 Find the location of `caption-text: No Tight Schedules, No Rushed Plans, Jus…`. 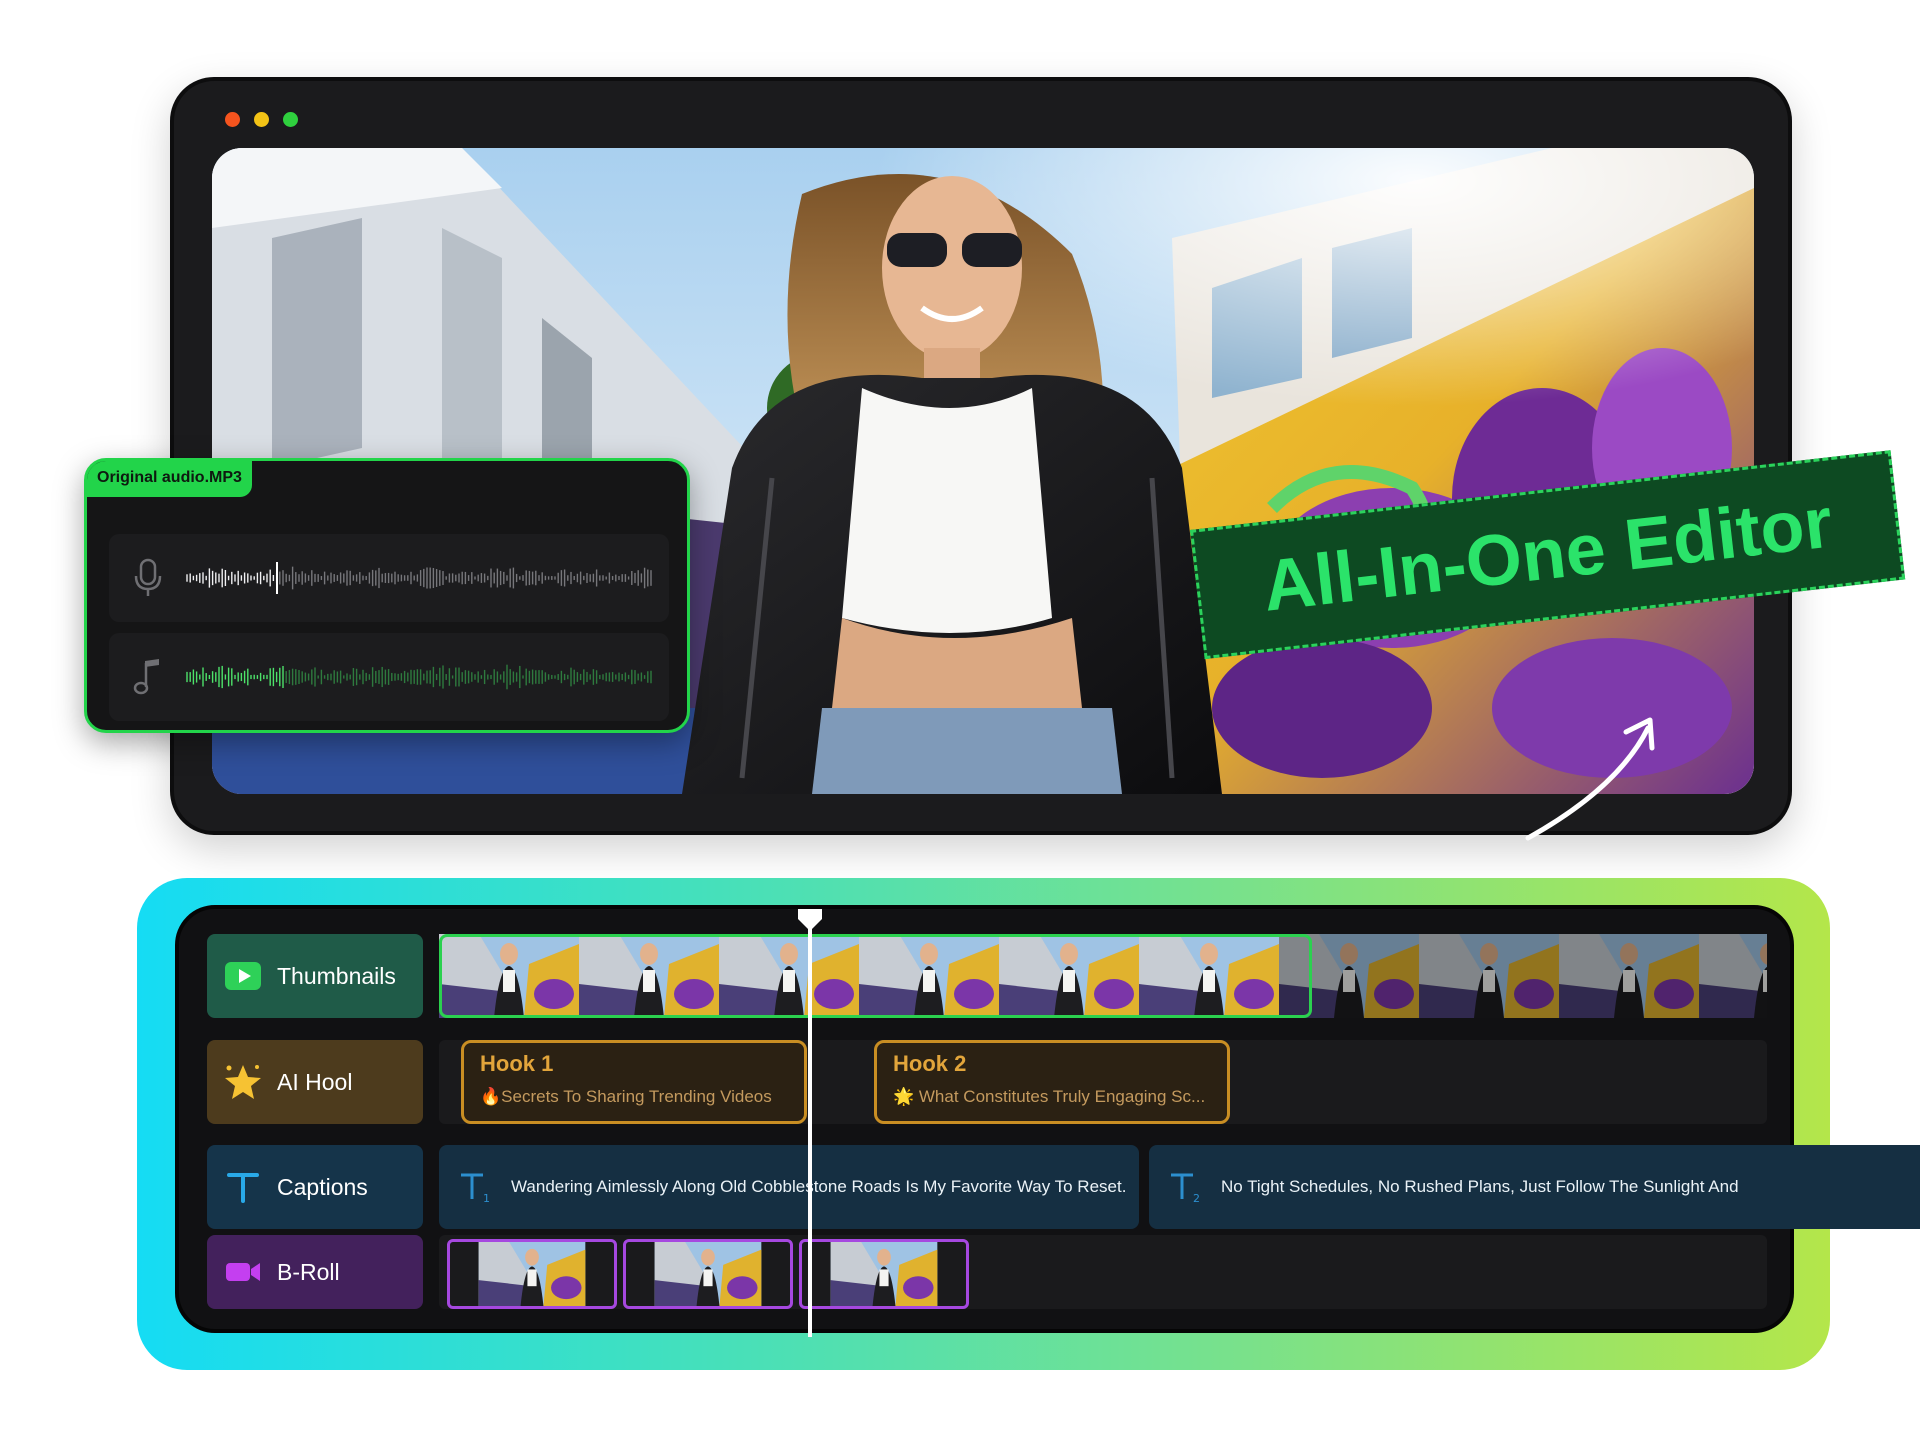

caption-text: No Tight Schedules, No Rushed Plans, Jus… is located at coordinates (1480, 1186).